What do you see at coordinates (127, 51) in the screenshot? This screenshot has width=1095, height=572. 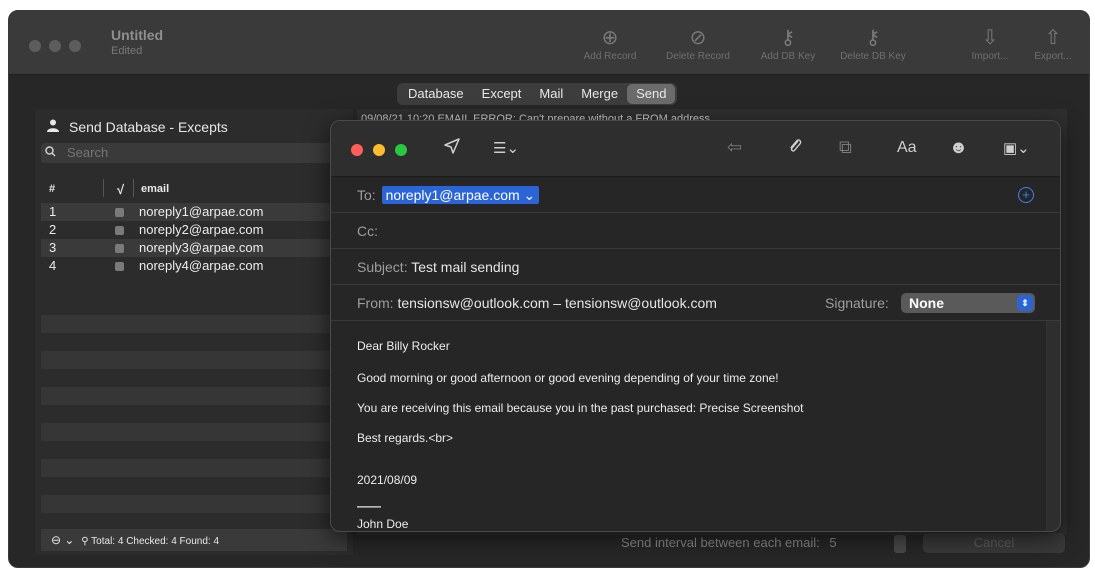 I see `window-subtitle: Edited` at bounding box center [127, 51].